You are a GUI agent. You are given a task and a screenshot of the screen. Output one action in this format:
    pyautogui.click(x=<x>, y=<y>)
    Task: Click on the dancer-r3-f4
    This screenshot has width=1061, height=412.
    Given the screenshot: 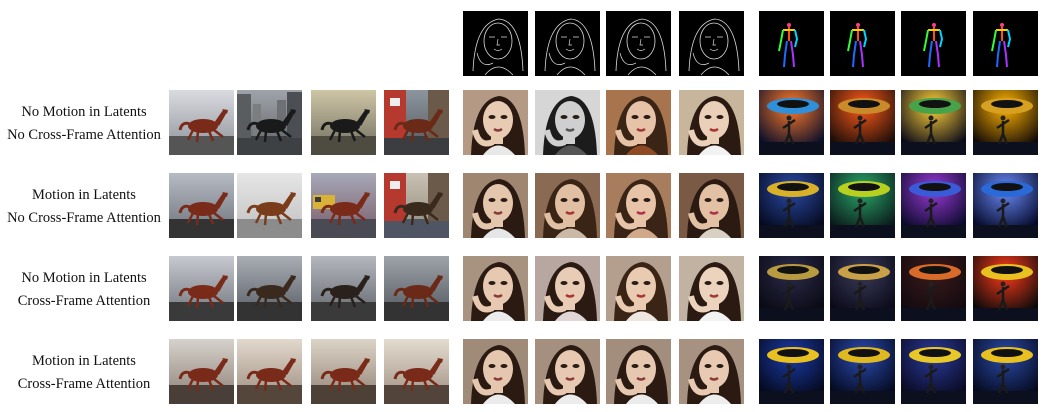 What is the action you would take?
    pyautogui.click(x=1005, y=288)
    